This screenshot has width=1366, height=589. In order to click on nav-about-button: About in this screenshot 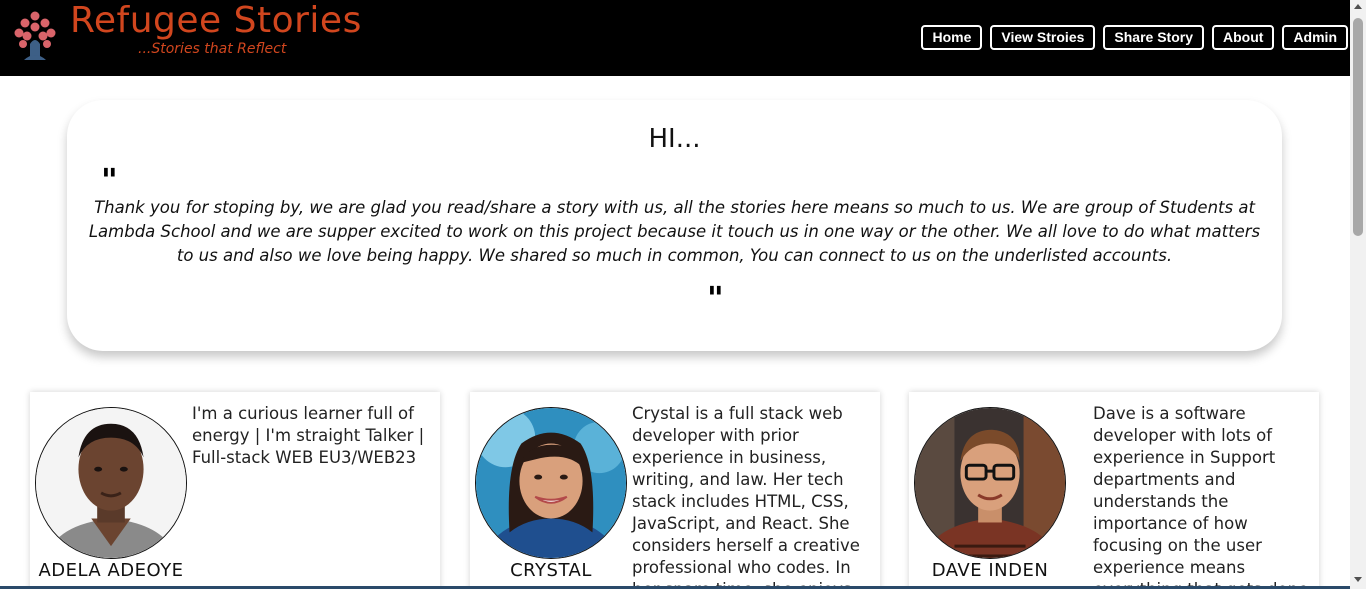, I will do `click(1243, 37)`.